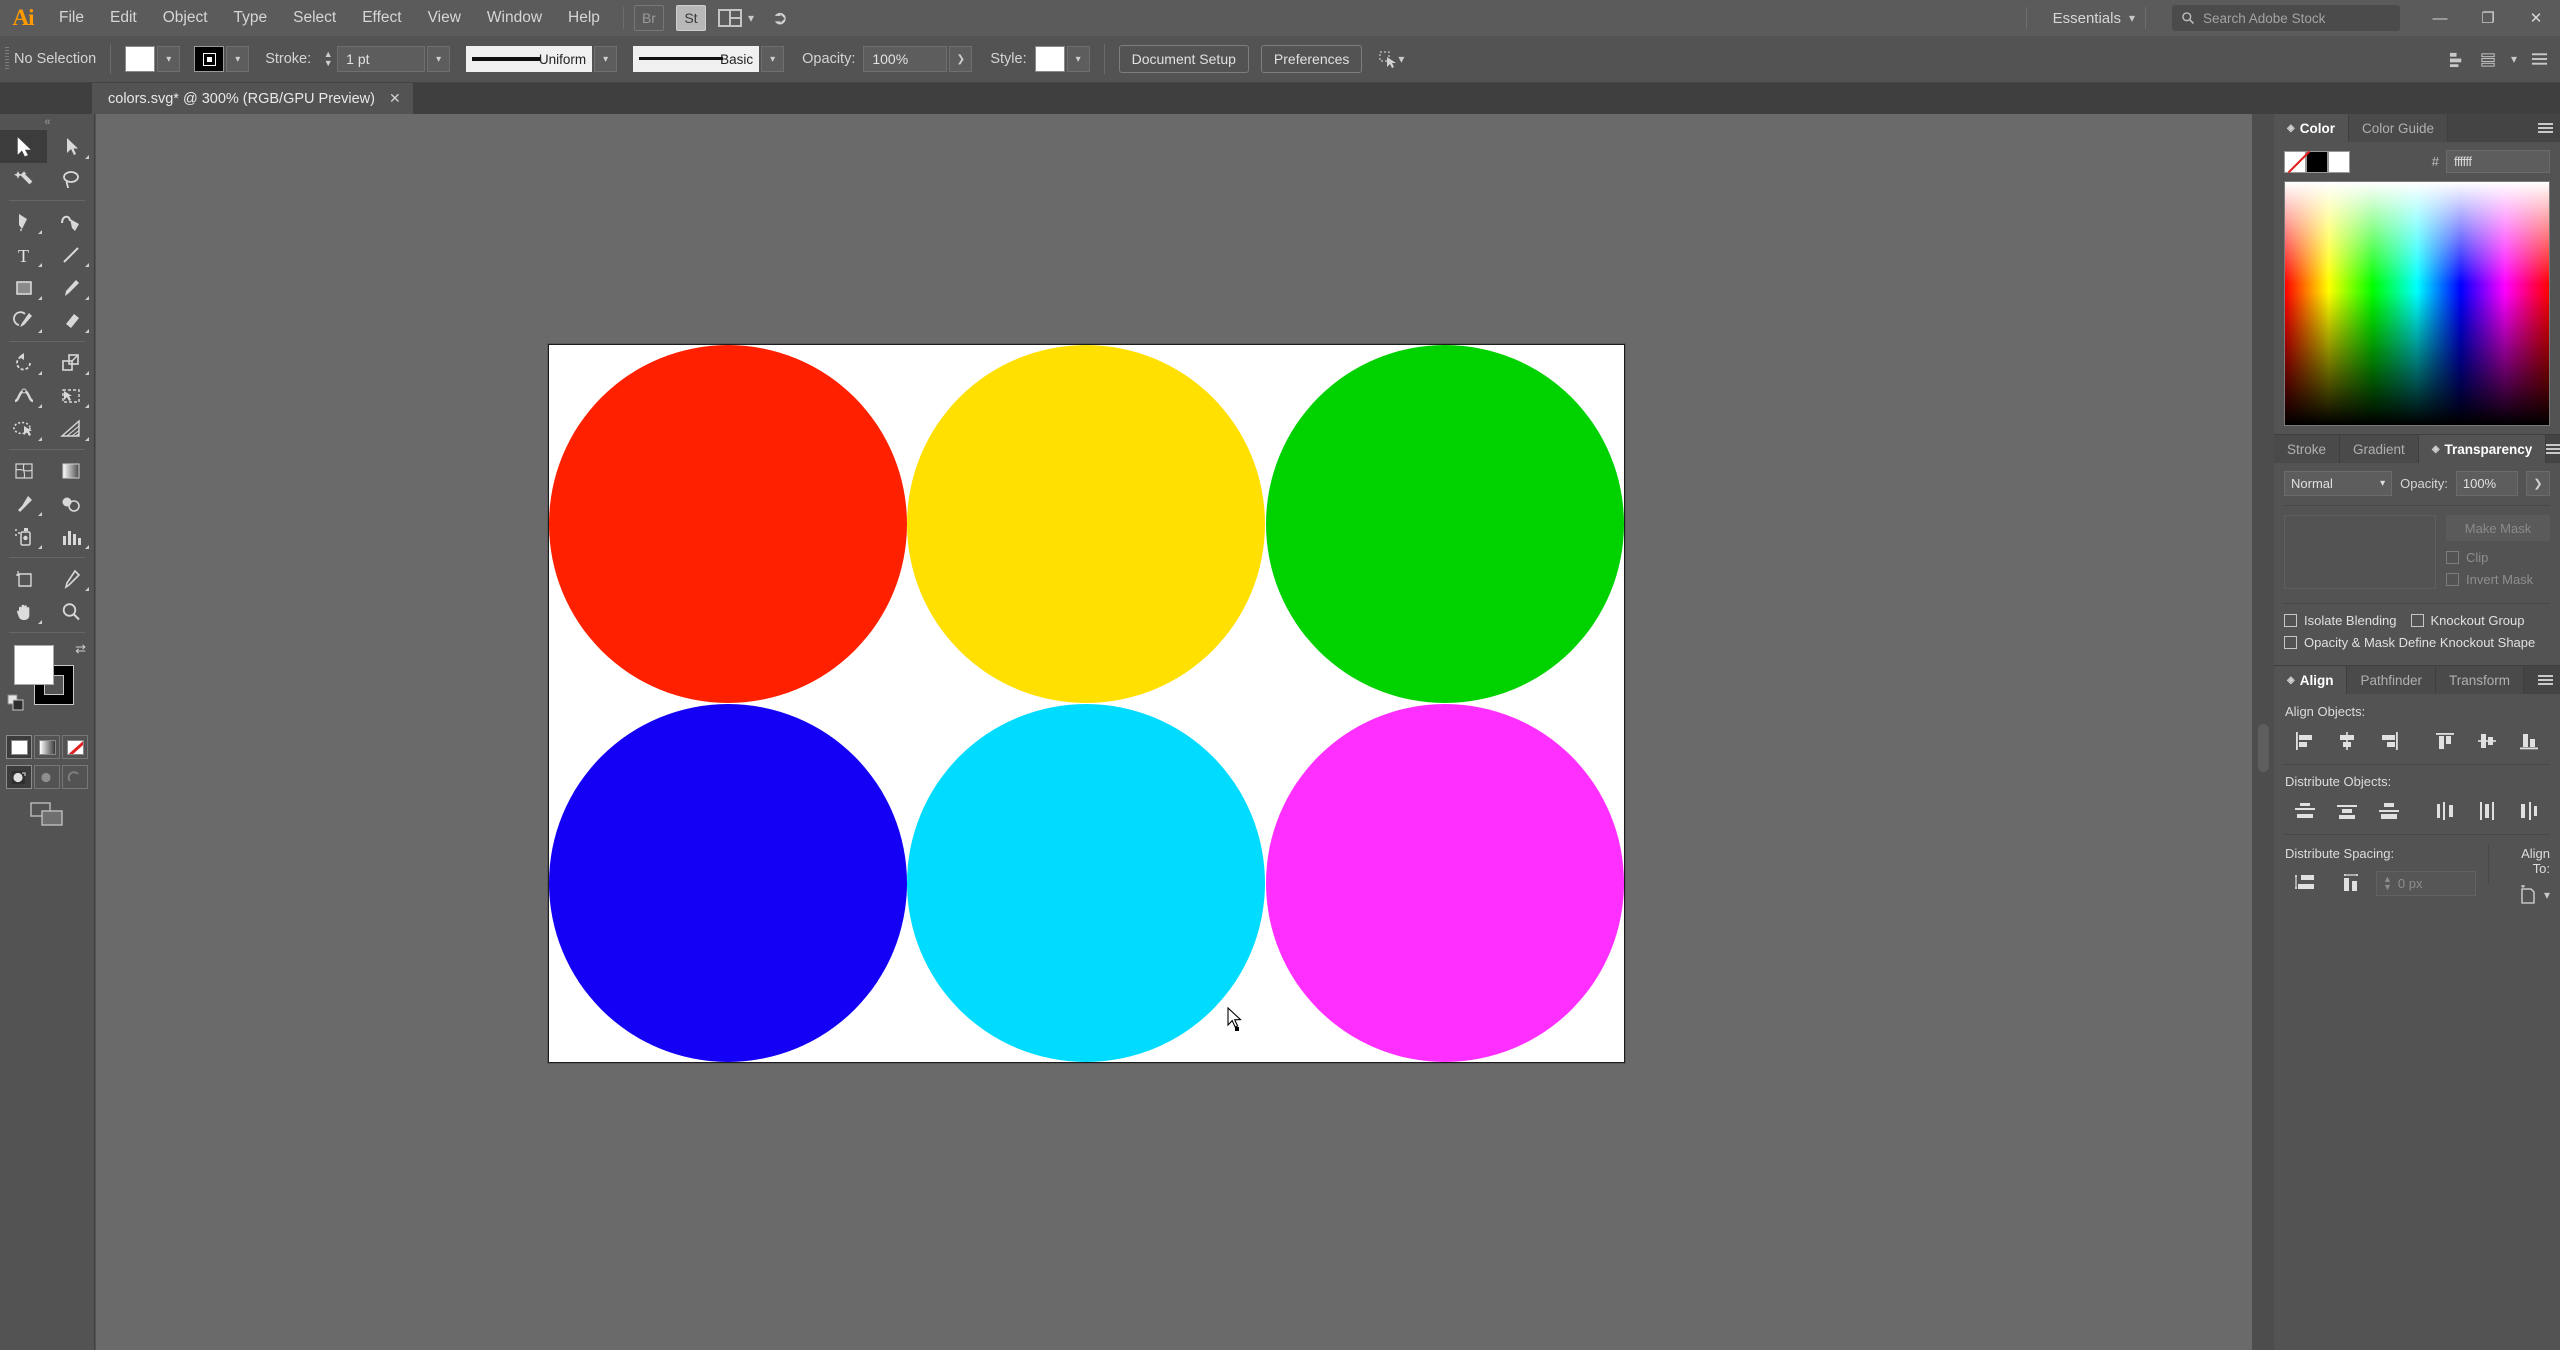  I want to click on distribute-horizontal-center-button, so click(2487, 811).